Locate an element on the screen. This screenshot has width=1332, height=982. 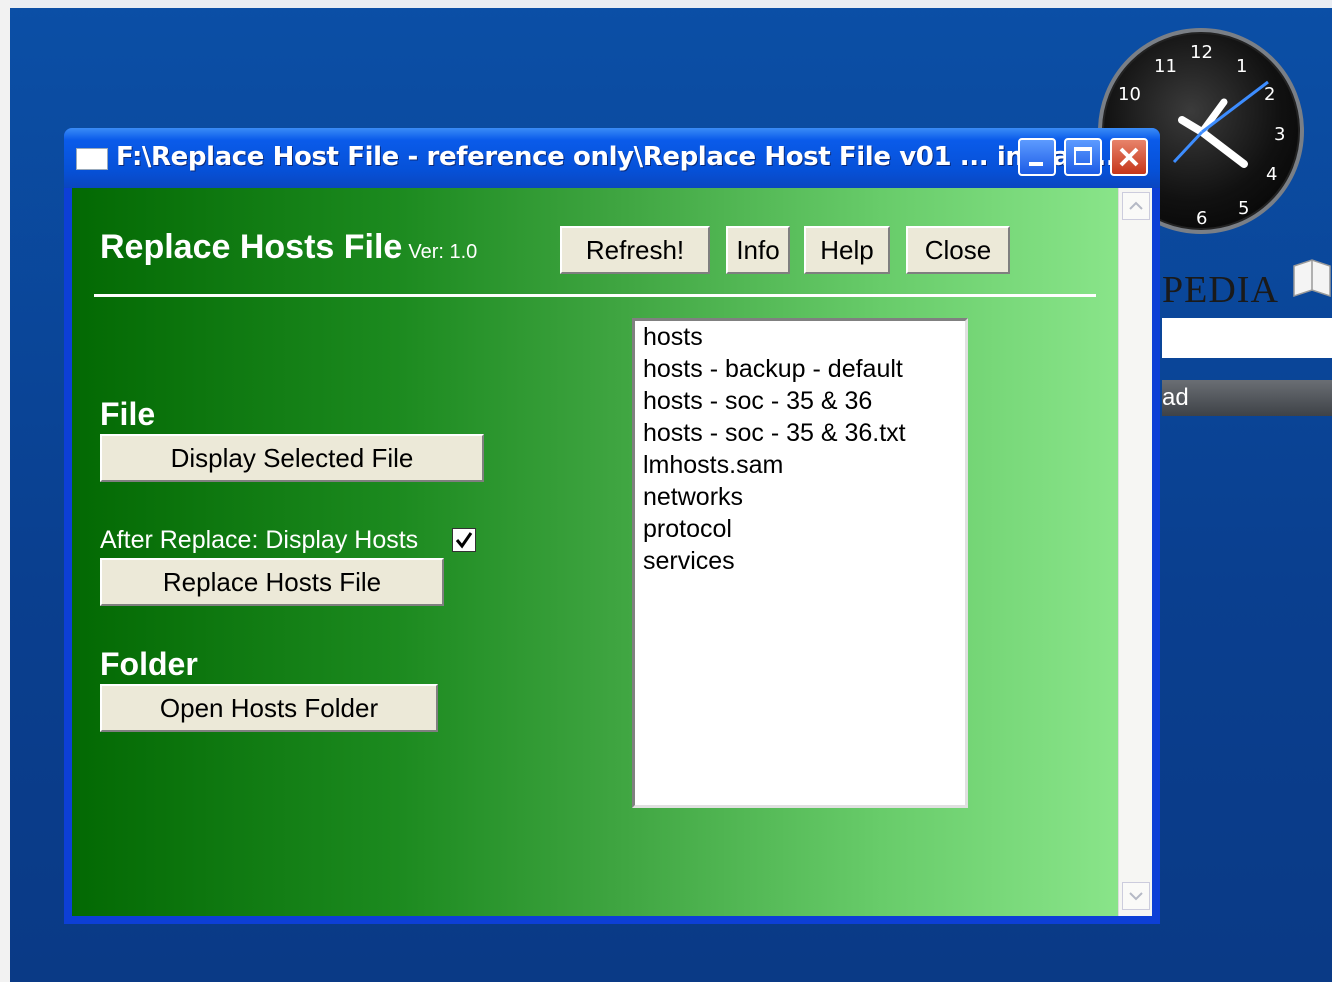
scroll-down-button is located at coordinates (1136, 896).